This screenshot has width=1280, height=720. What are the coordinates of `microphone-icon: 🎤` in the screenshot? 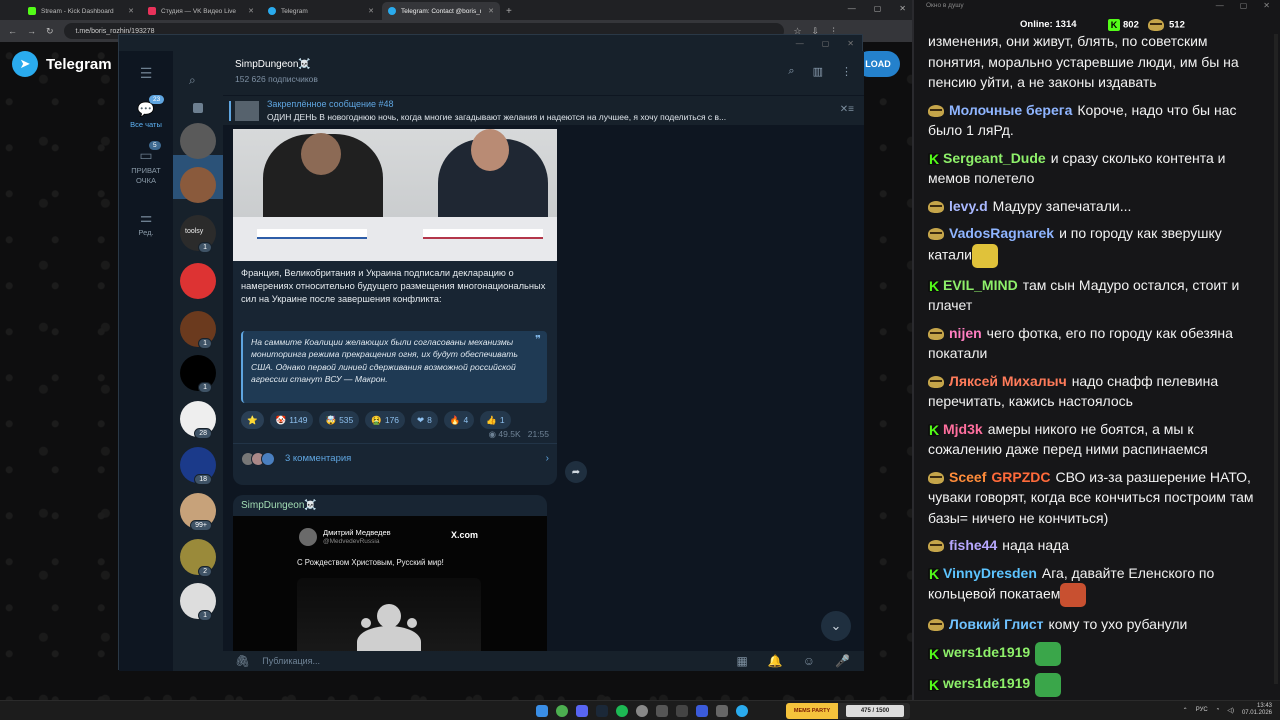 It's located at (842, 661).